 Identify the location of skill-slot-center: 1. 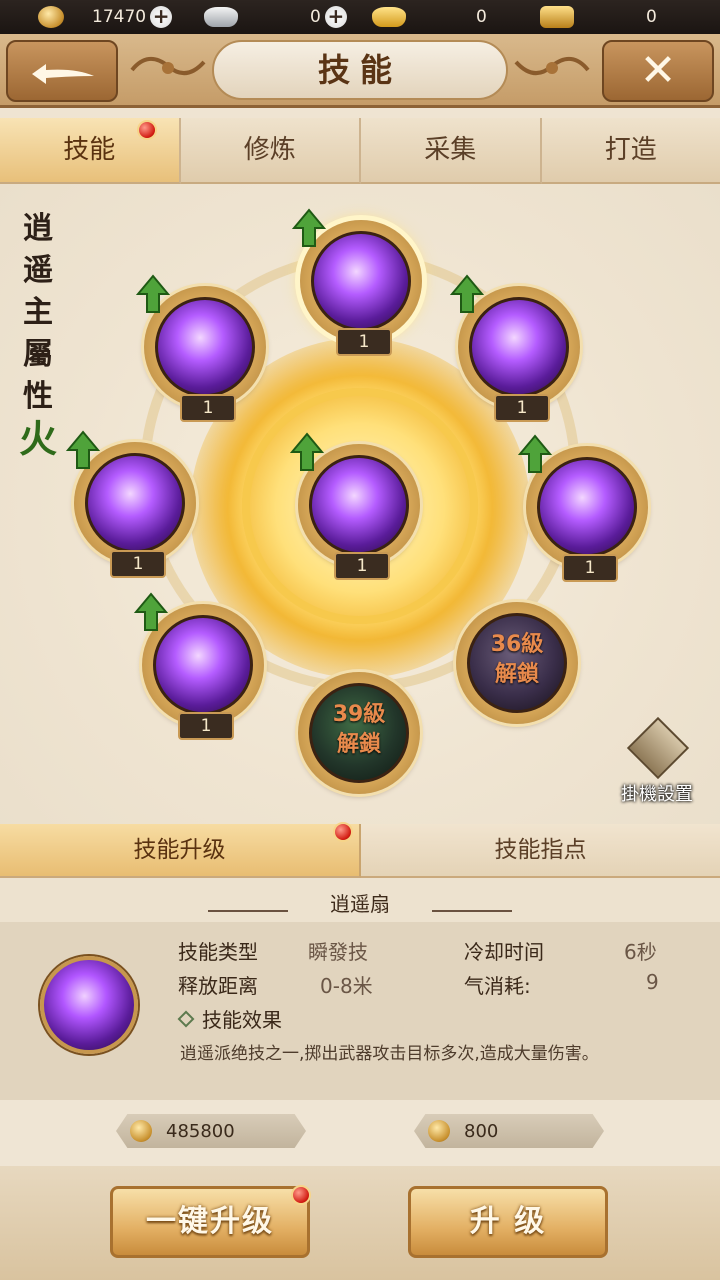
(355, 506).